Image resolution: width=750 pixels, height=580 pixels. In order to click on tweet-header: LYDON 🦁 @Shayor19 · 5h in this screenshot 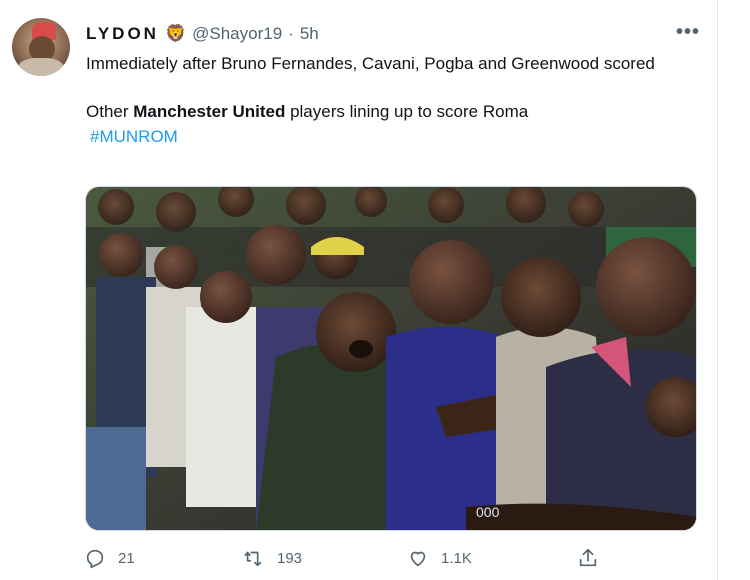, I will do `click(202, 34)`.